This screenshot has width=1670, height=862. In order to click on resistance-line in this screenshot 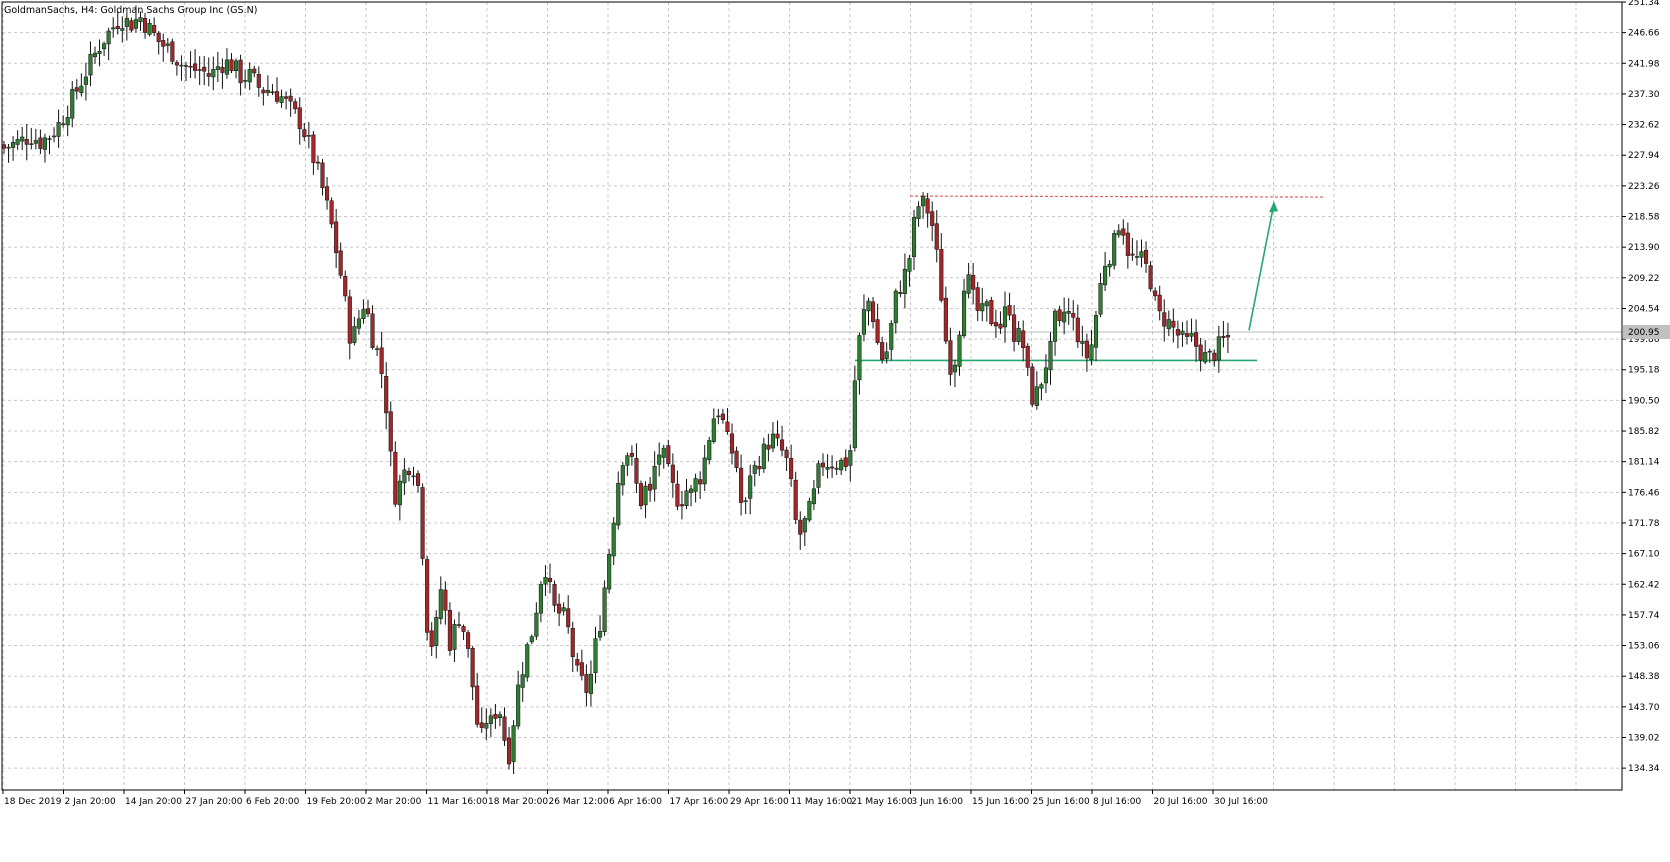, I will do `click(1117, 196)`.